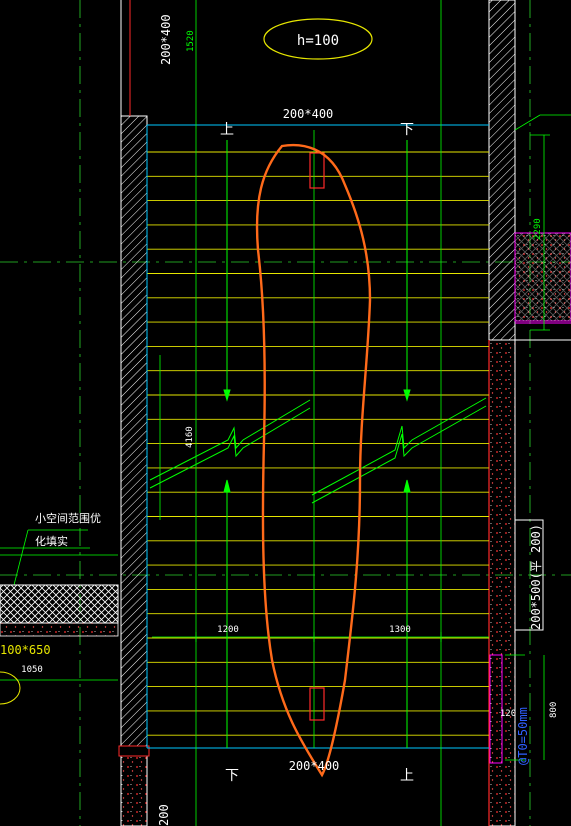 Image resolution: width=571 pixels, height=826 pixels. I want to click on beam-sections, so click(317, 436).